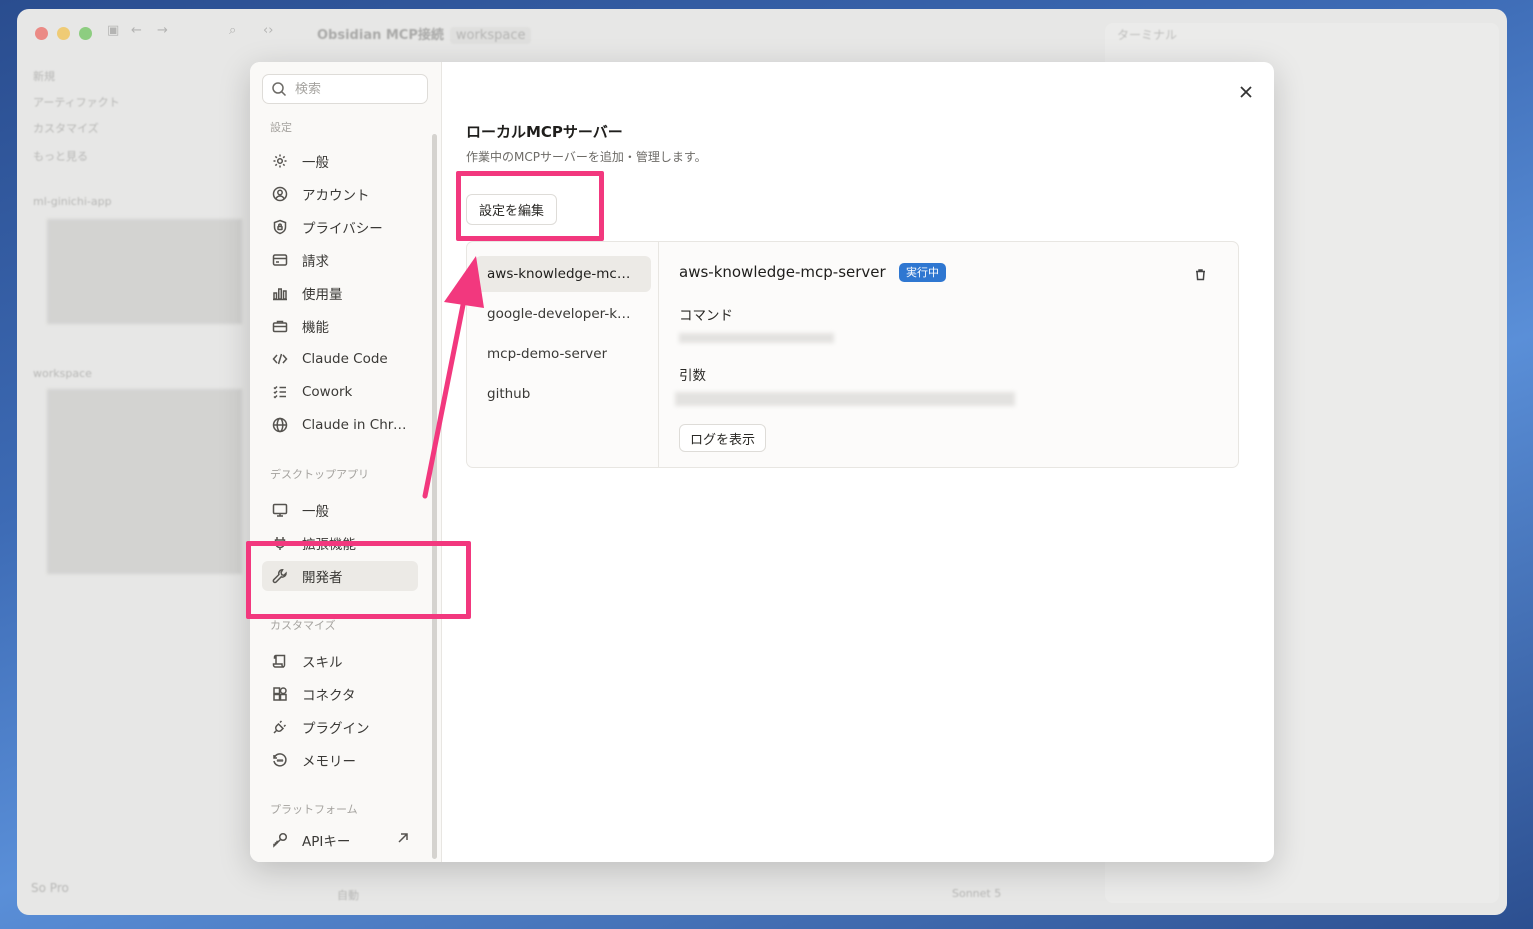  I want to click on nav-item-claude-code: Claude Code, so click(340, 359).